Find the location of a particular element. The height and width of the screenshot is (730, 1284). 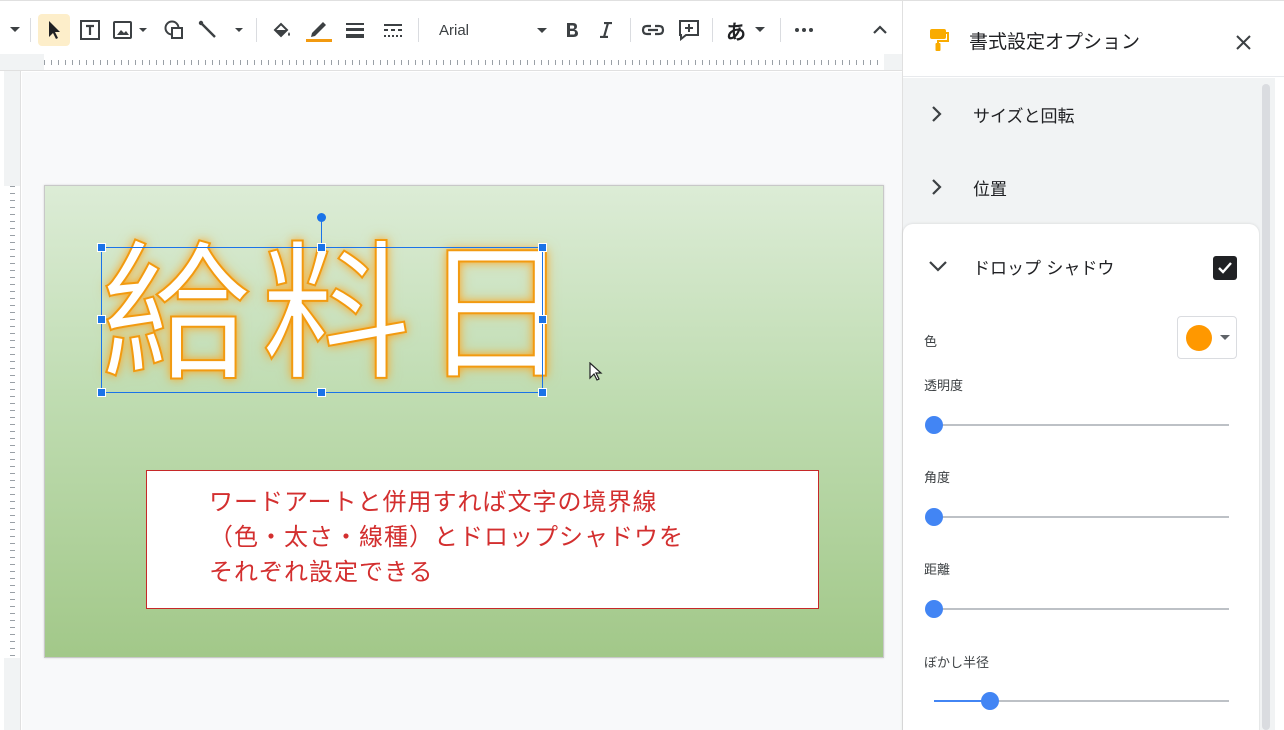

border-weight-icon is located at coordinates (355, 30).